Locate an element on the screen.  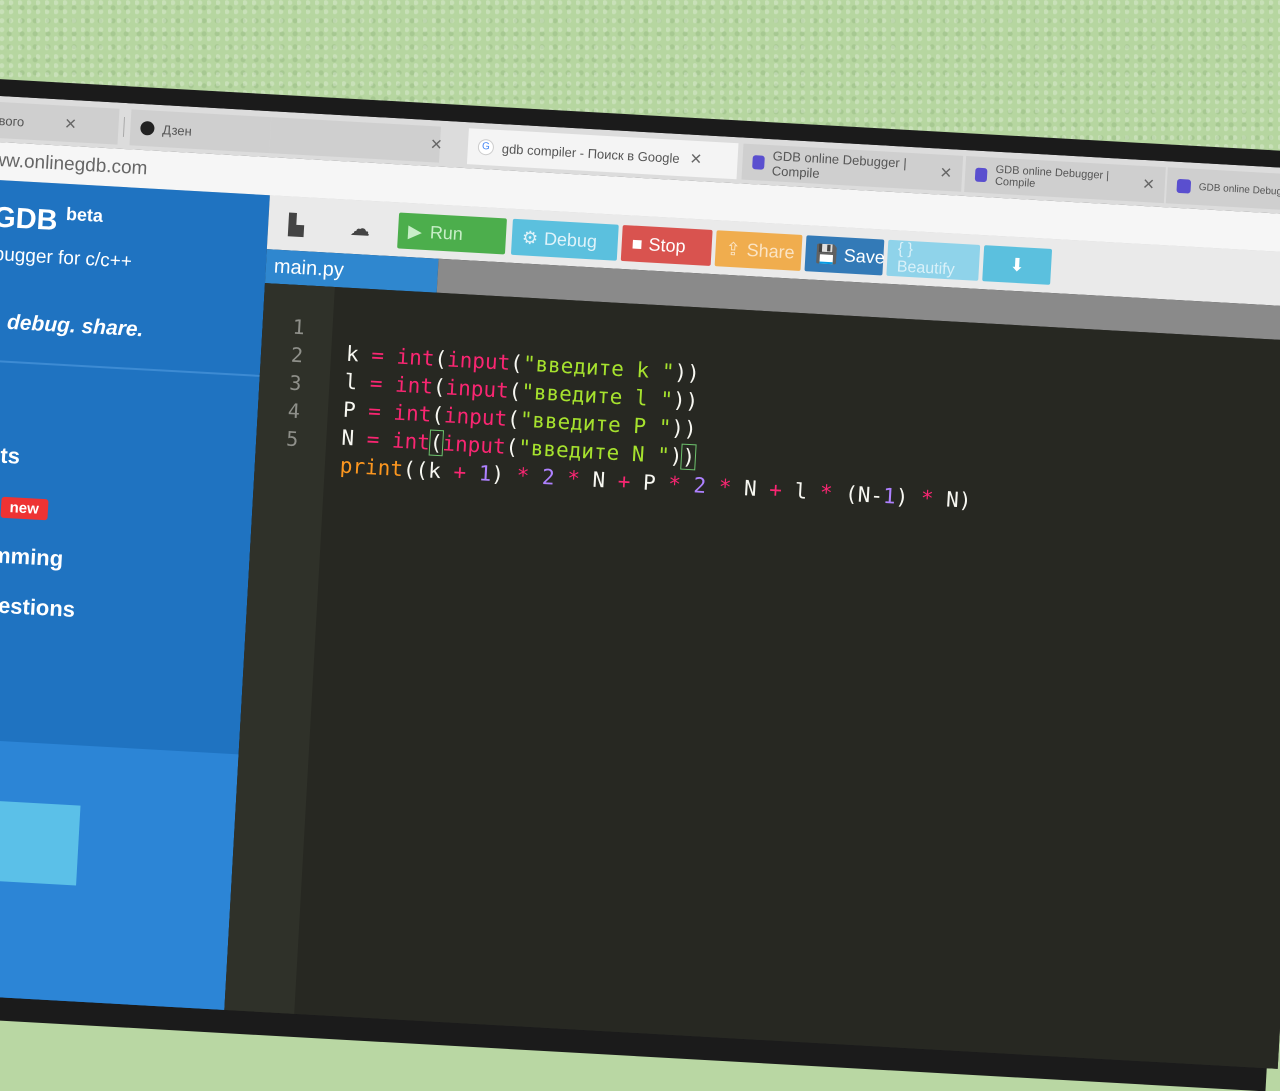
share-button: ⇪ Share is located at coordinates (758, 250).